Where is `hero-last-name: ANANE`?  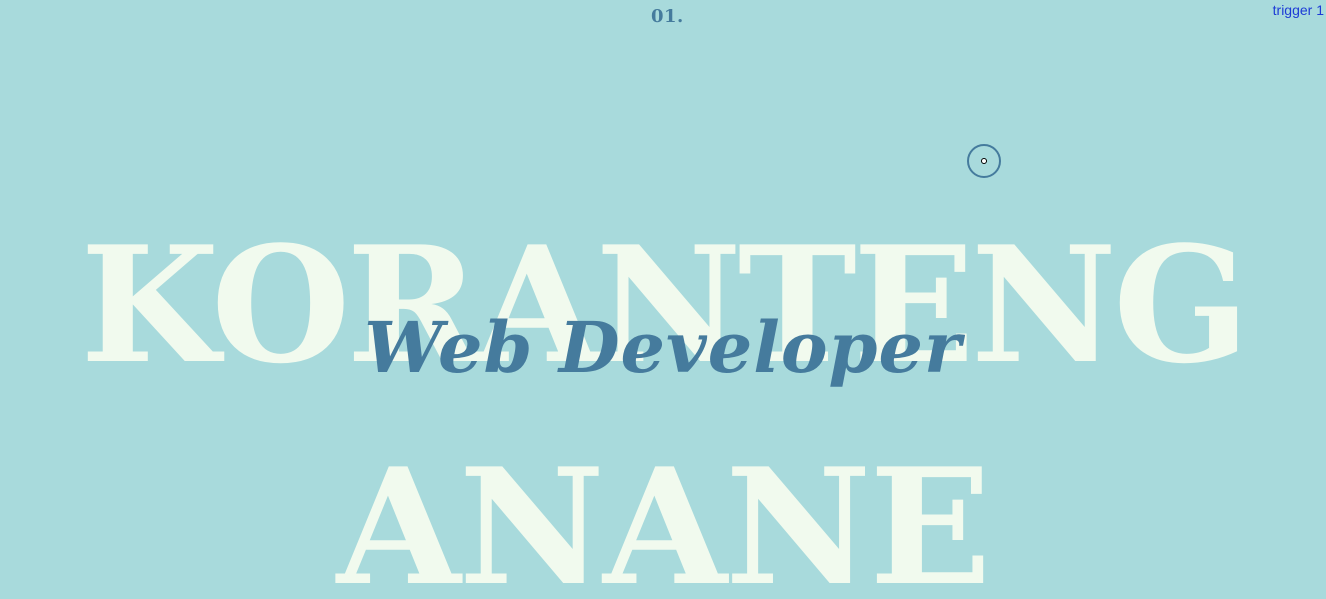
hero-last-name: ANANE is located at coordinates (664, 516).